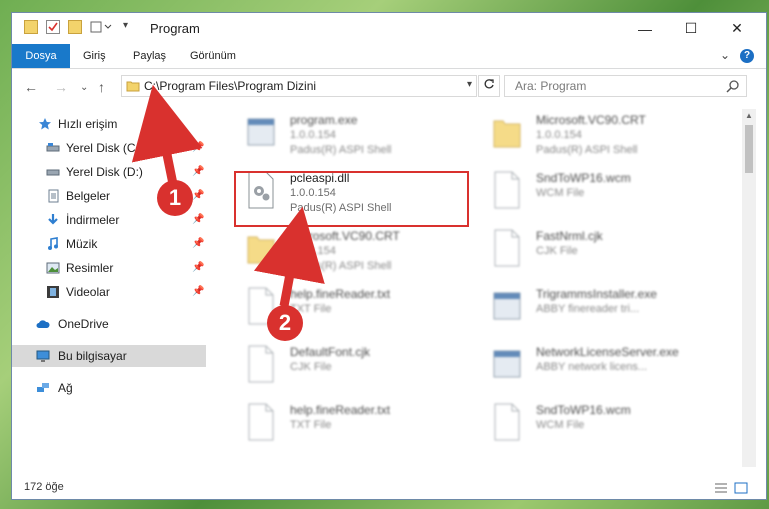 Image resolution: width=769 pixels, height=509 pixels. What do you see at coordinates (175, 198) in the screenshot?
I see `step-1-badge: 1` at bounding box center [175, 198].